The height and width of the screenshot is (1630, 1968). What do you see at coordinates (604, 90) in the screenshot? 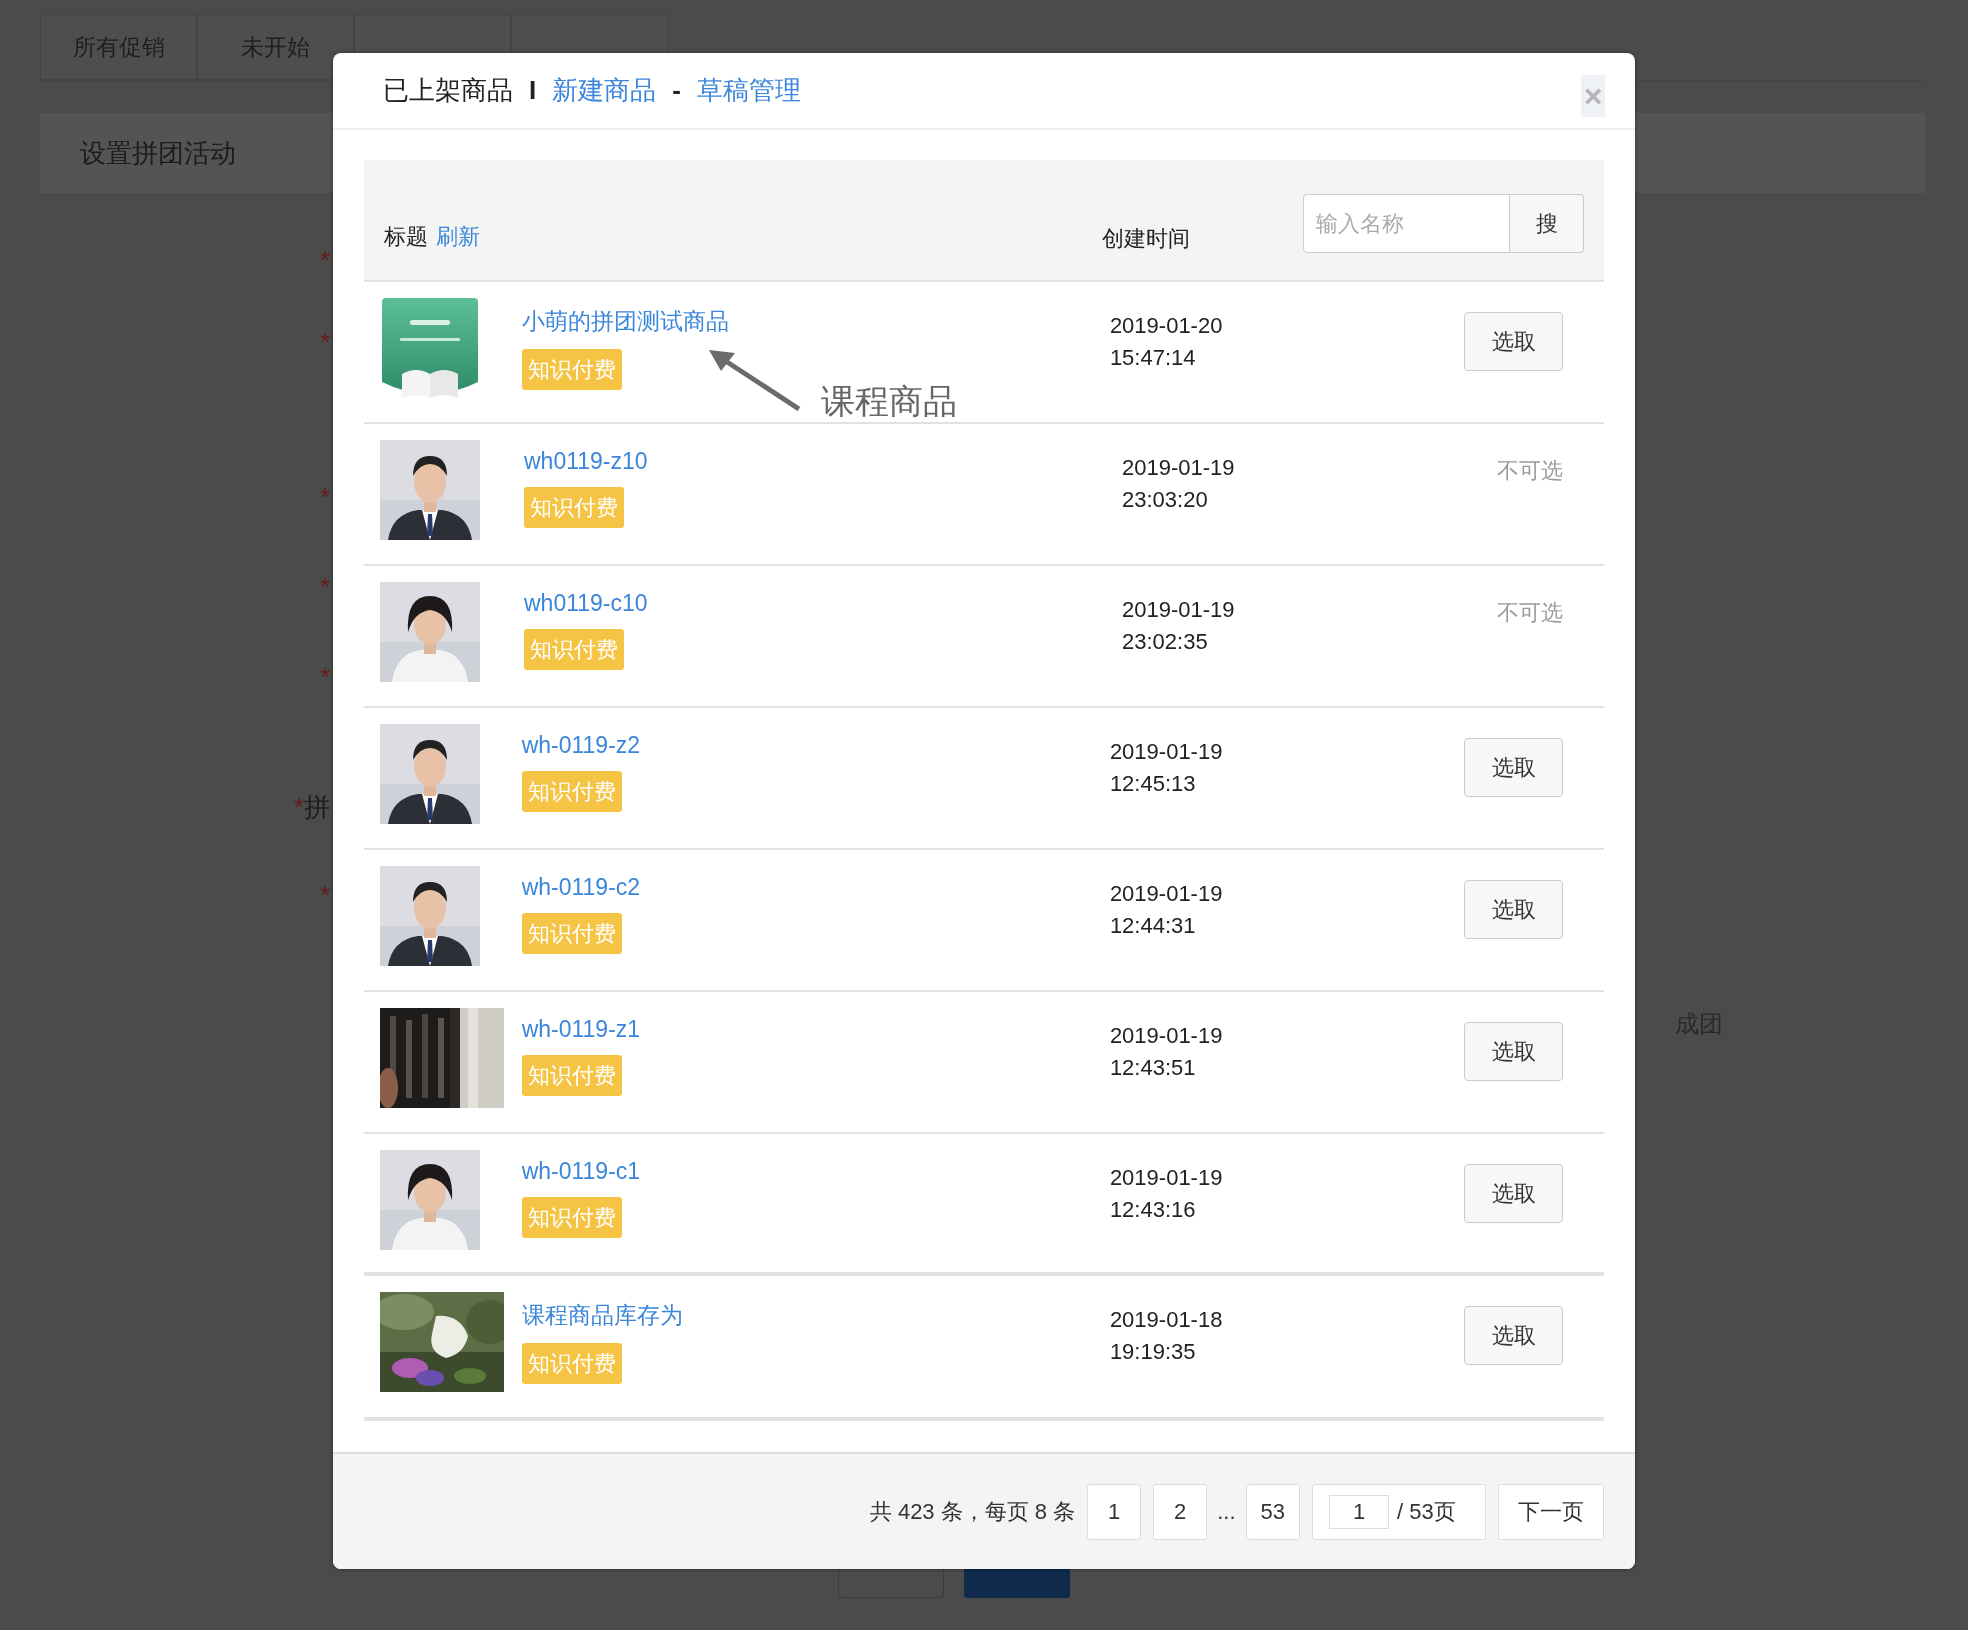
I see `header-link: 新建商品` at bounding box center [604, 90].